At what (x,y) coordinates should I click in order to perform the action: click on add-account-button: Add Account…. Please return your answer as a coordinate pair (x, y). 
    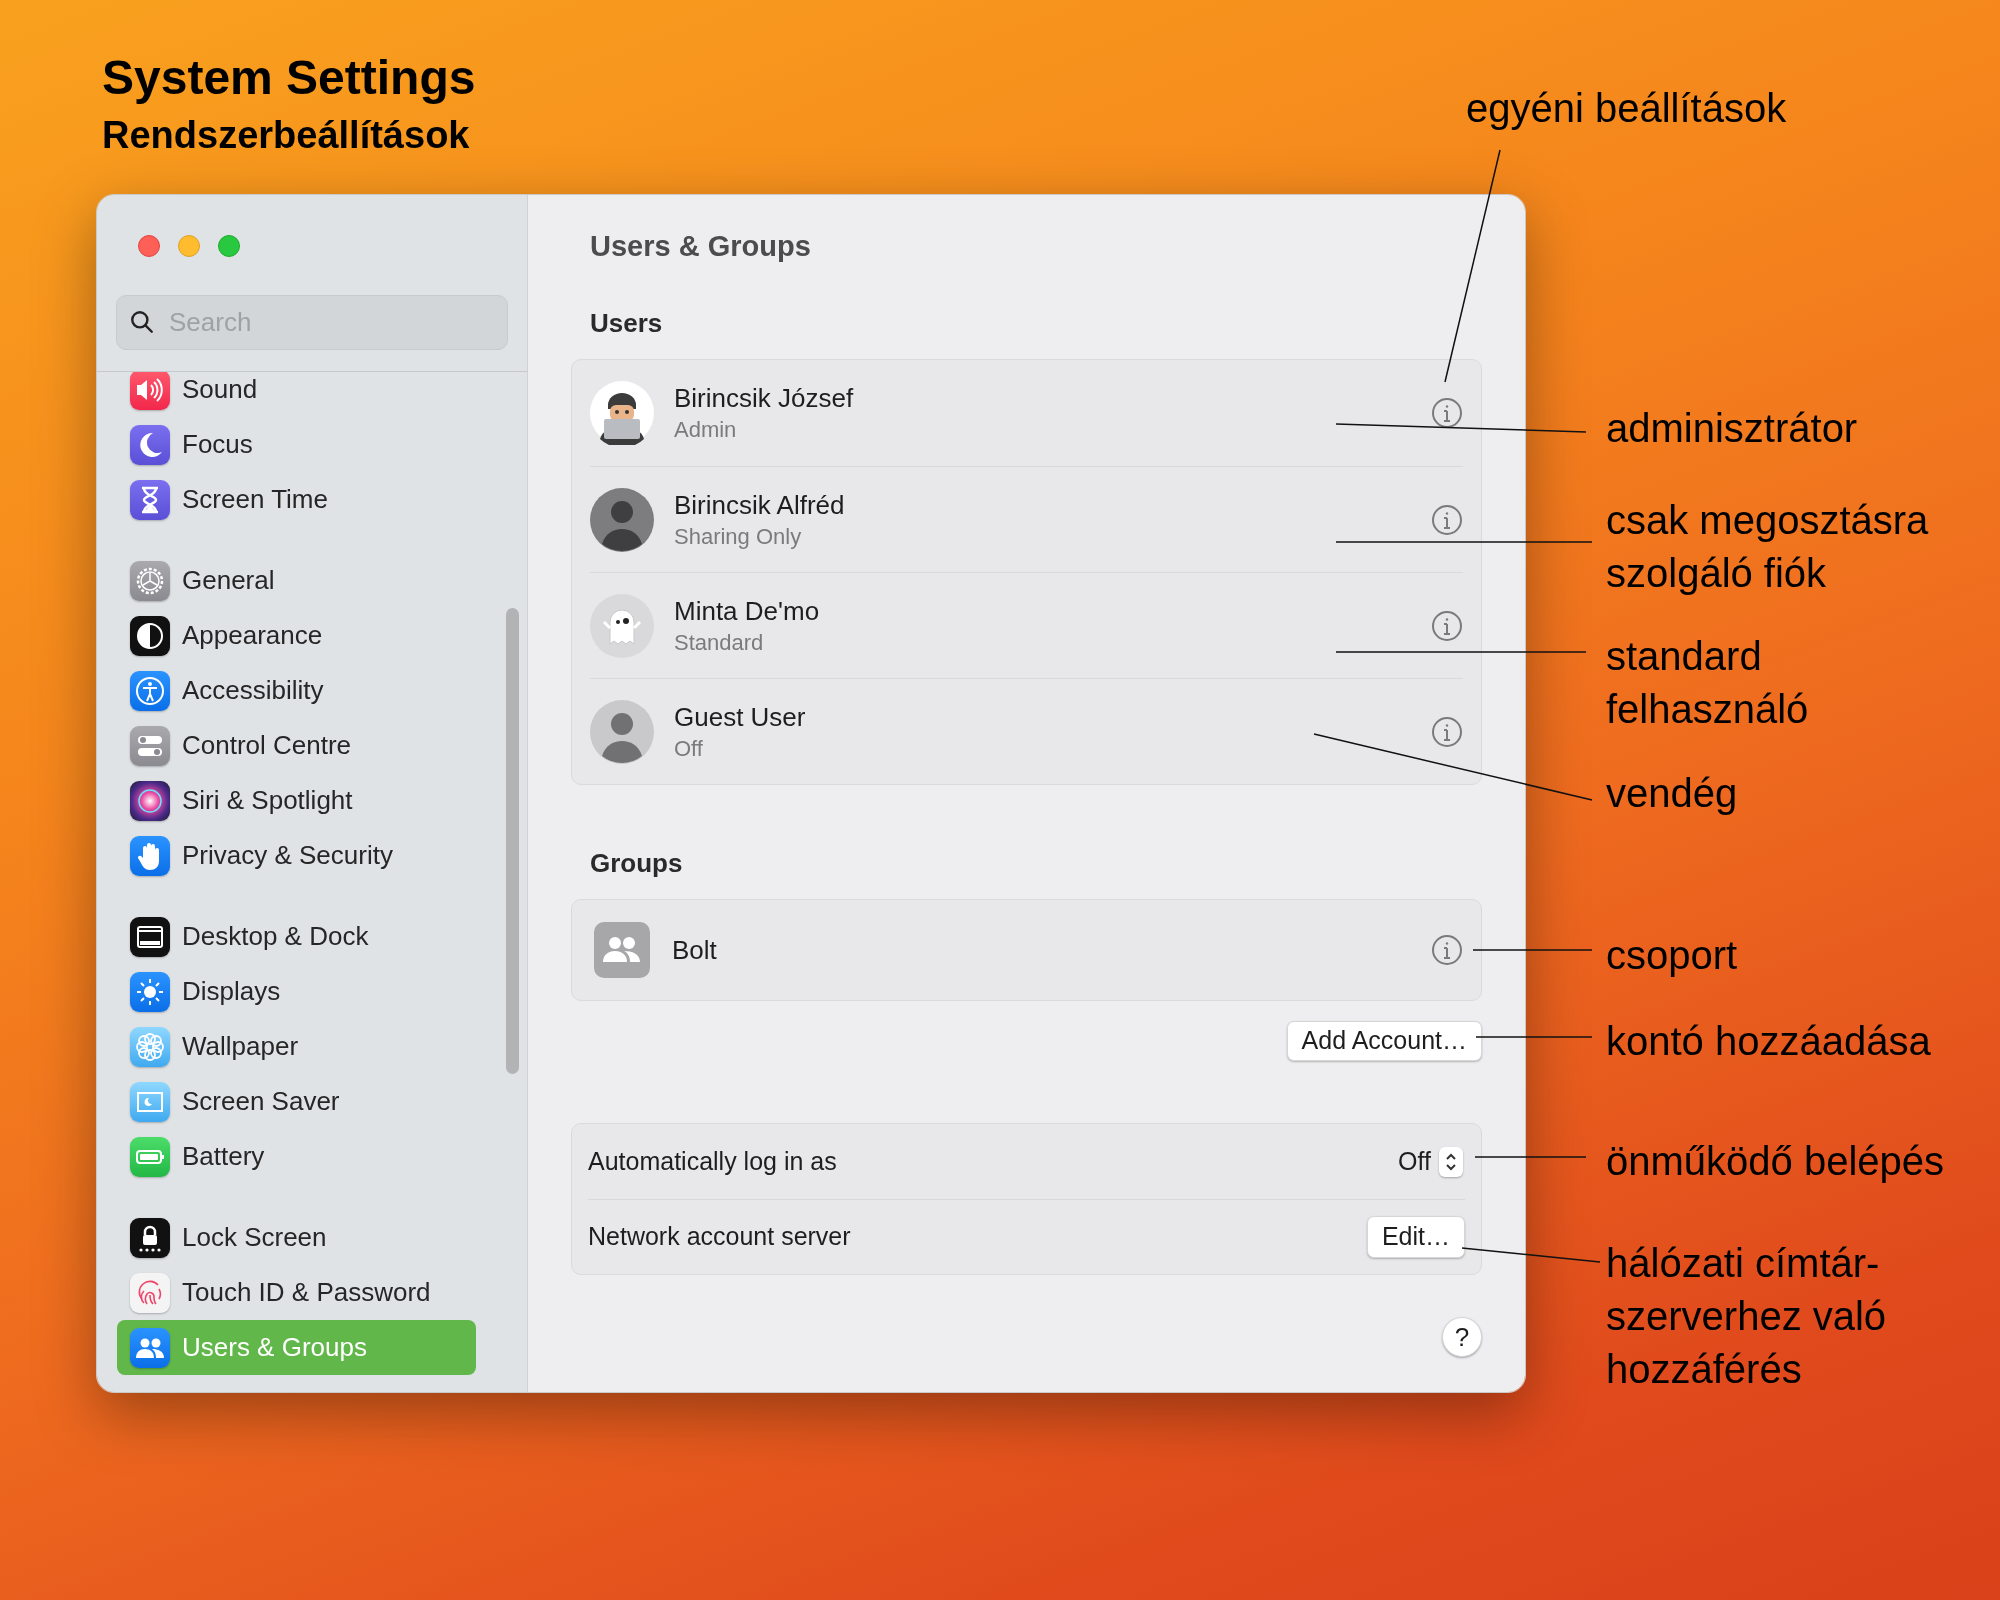
    Looking at the image, I should click on (1384, 1041).